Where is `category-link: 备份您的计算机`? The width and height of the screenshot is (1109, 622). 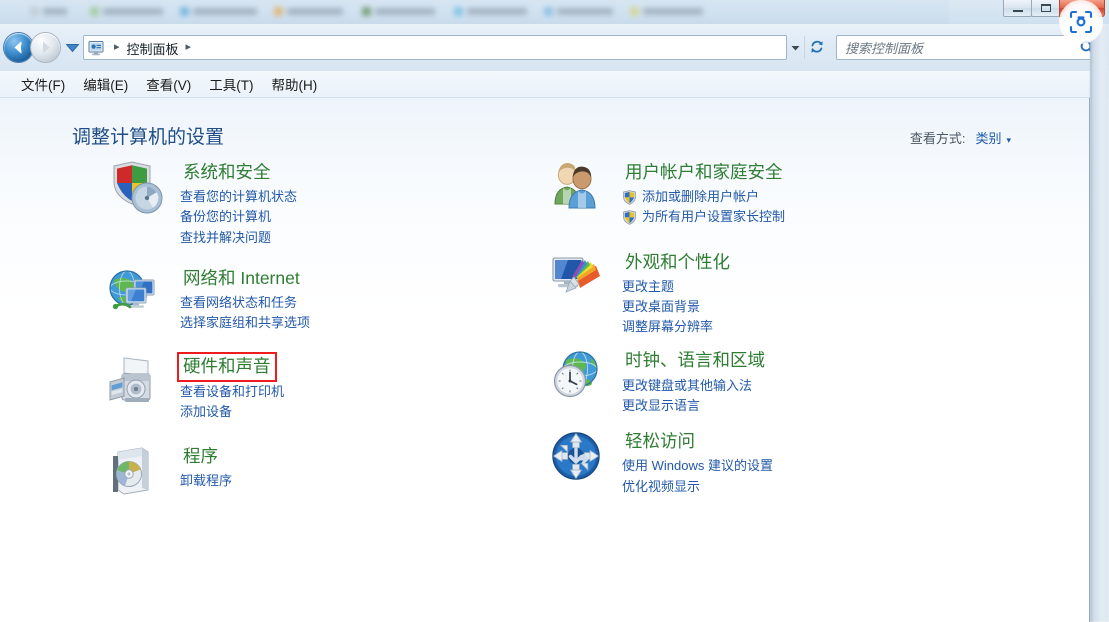 category-link: 备份您的计算机 is located at coordinates (238, 217).